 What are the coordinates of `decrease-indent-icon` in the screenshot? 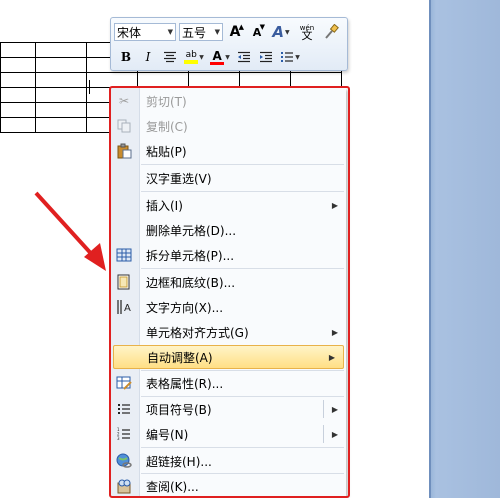 It's located at (244, 57).